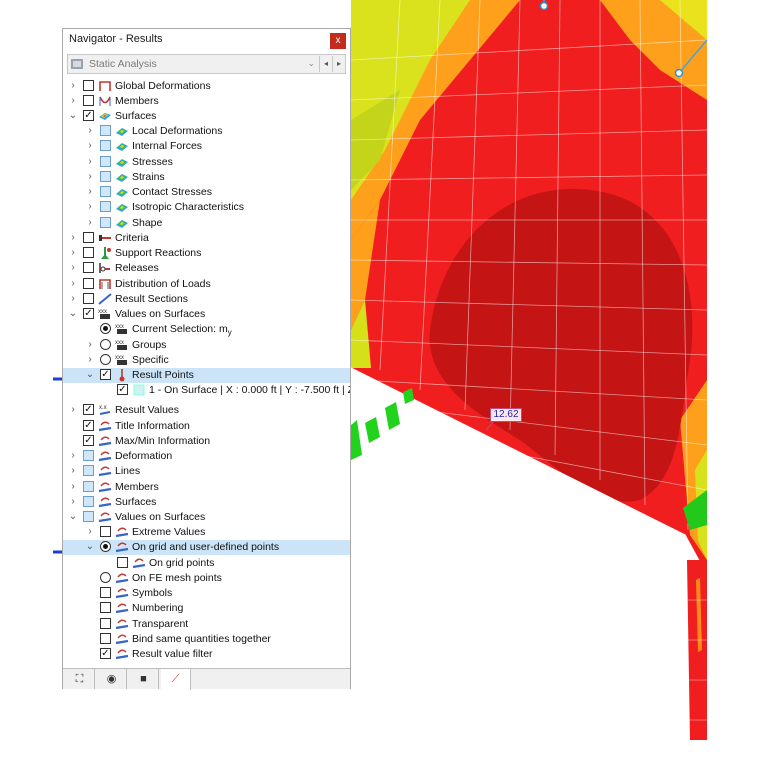 This screenshot has height=763, width=760. Describe the element at coordinates (206, 238) in the screenshot. I see `tree-item: › Criteria` at that location.